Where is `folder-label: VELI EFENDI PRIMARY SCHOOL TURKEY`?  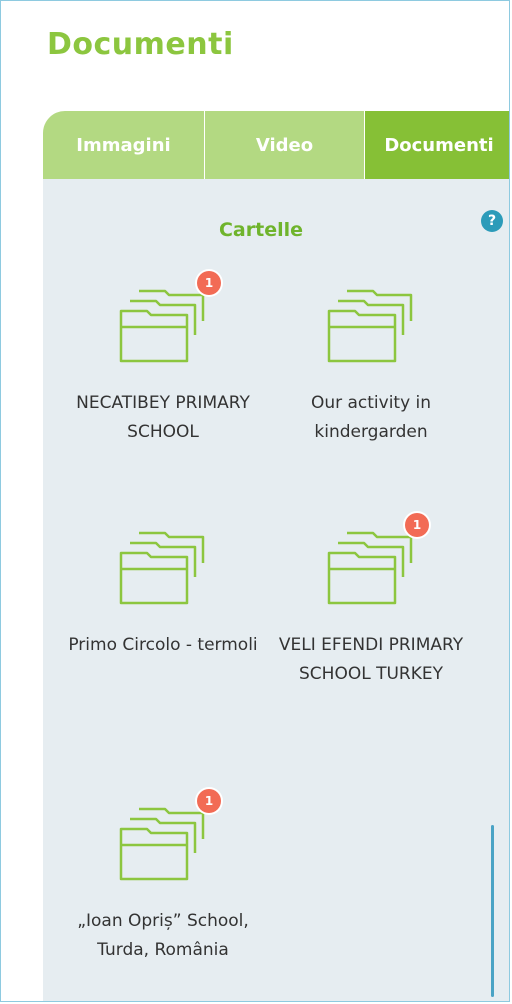 folder-label: VELI EFENDI PRIMARY SCHOOL TURKEY is located at coordinates (371, 659).